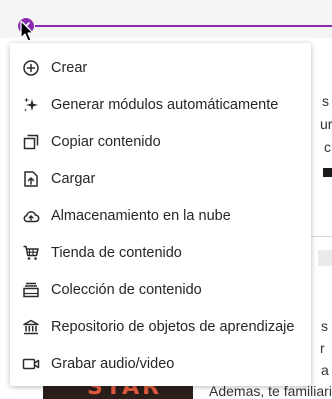 Image resolution: width=332 pixels, height=399 pixels. What do you see at coordinates (106, 141) in the screenshot?
I see `menu-item-label: Copiar contenido` at bounding box center [106, 141].